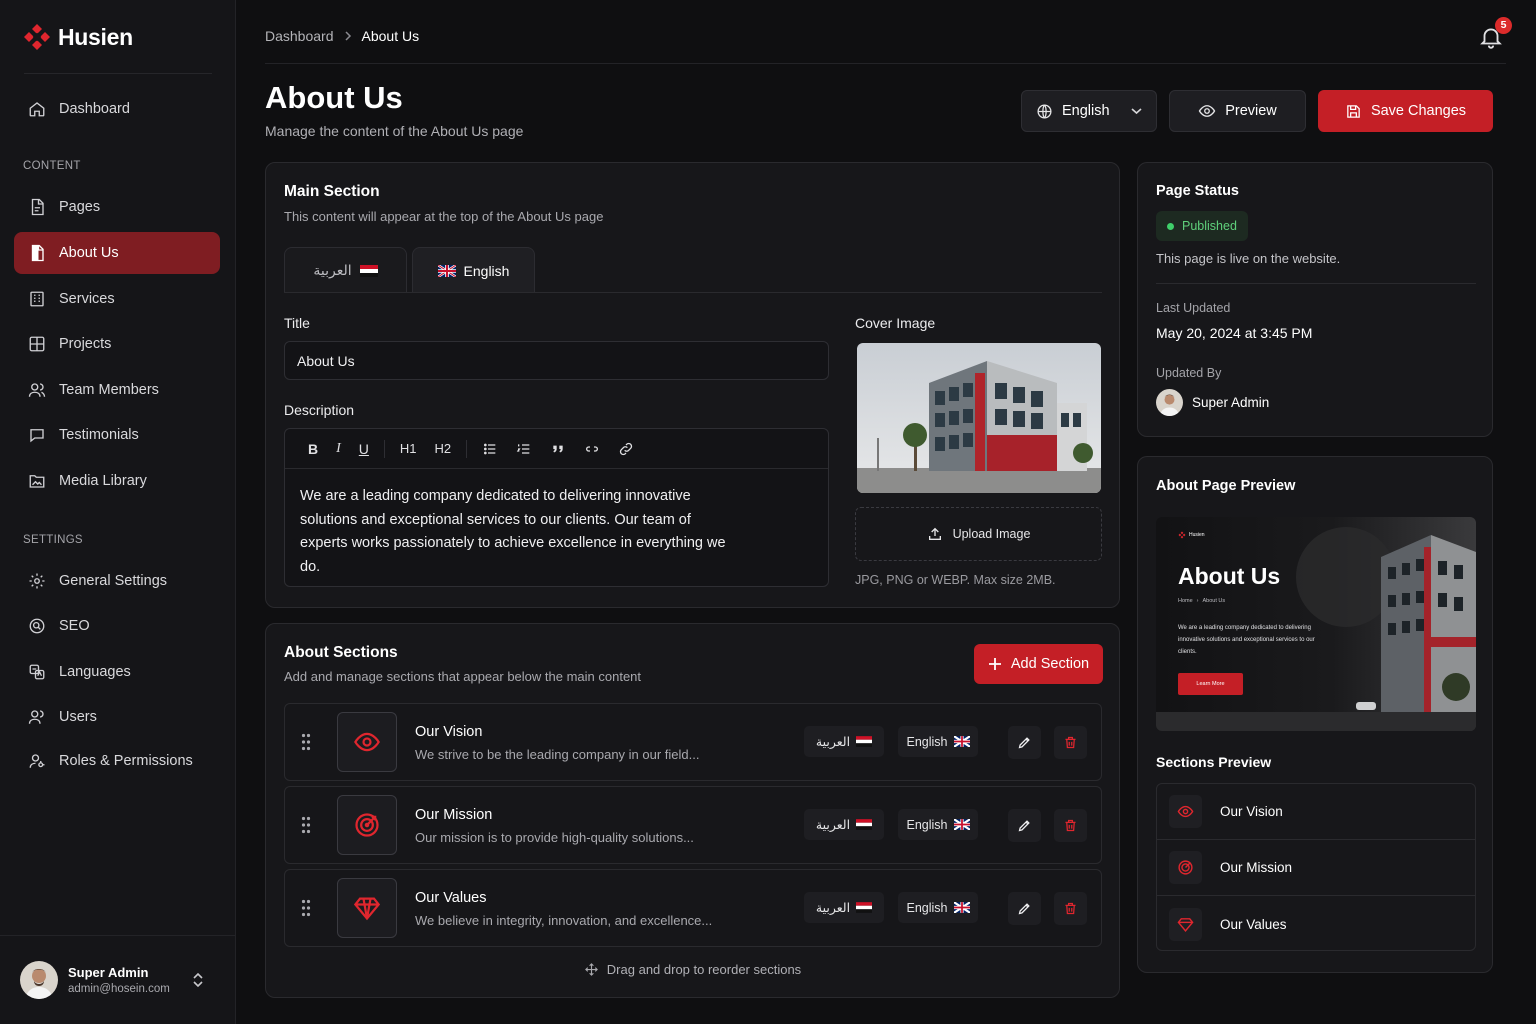  Describe the element at coordinates (364, 449) in the screenshot. I see `underline-button: U` at that location.